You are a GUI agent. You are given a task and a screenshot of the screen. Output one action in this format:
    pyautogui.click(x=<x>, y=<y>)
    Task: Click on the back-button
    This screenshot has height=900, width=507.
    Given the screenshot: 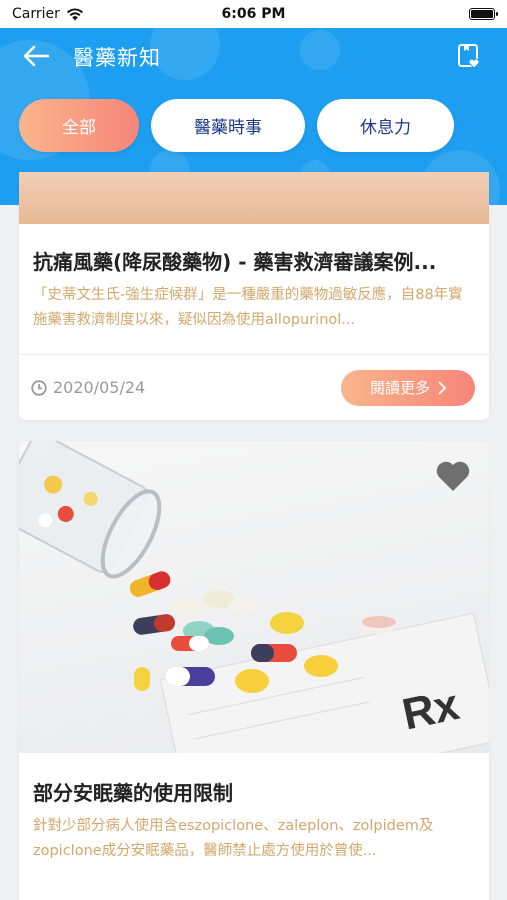 What is the action you would take?
    pyautogui.click(x=36, y=56)
    